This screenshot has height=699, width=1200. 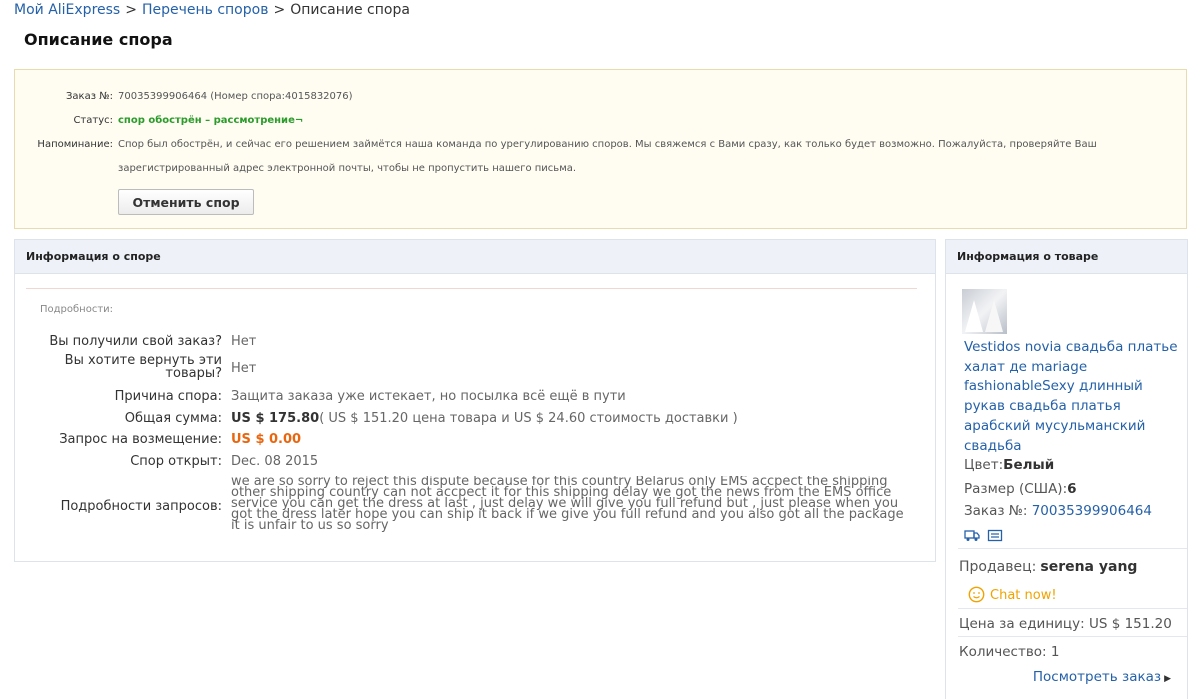 What do you see at coordinates (1066, 257) in the screenshot?
I see `product-info-header: Информация о товаре` at bounding box center [1066, 257].